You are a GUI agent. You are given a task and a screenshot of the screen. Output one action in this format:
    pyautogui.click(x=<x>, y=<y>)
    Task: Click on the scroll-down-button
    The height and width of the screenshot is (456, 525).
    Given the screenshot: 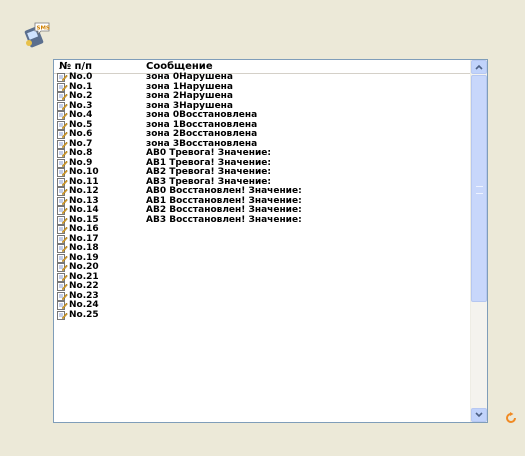 What is the action you would take?
    pyautogui.click(x=479, y=415)
    